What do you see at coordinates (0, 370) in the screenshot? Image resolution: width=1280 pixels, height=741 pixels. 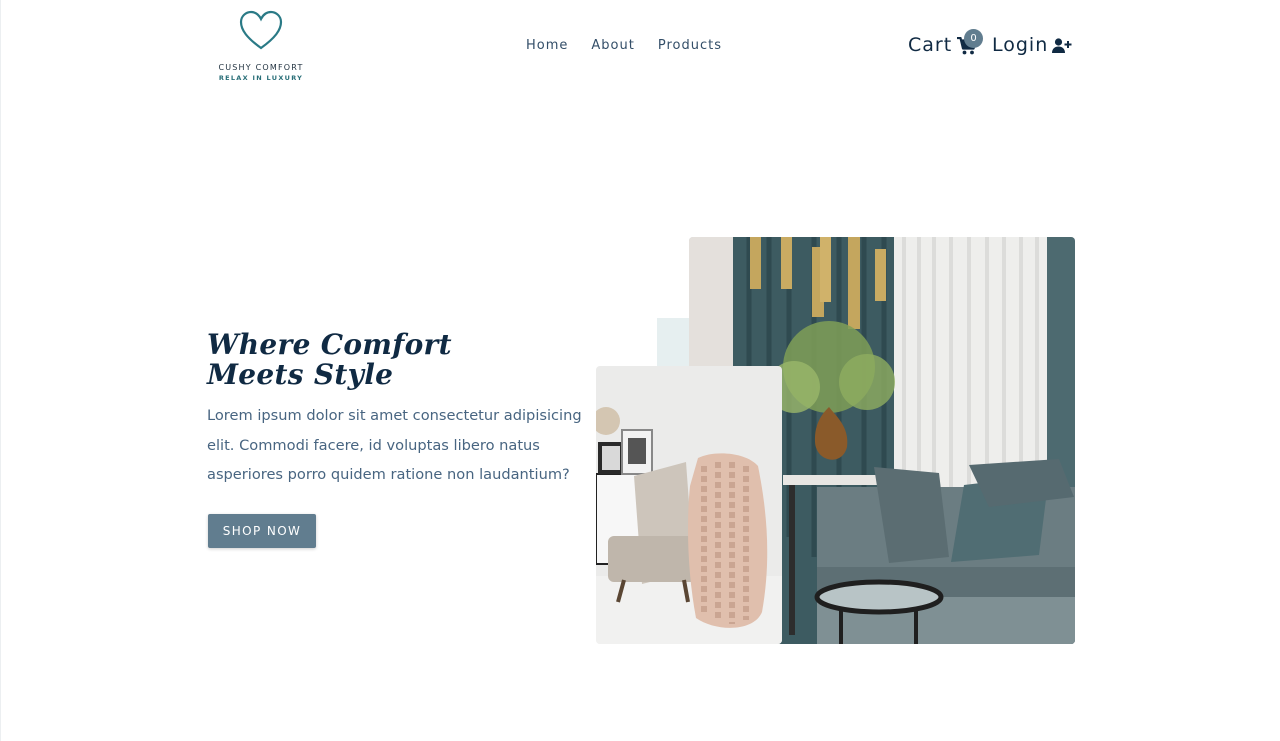 I see `page-edge-divider` at bounding box center [0, 370].